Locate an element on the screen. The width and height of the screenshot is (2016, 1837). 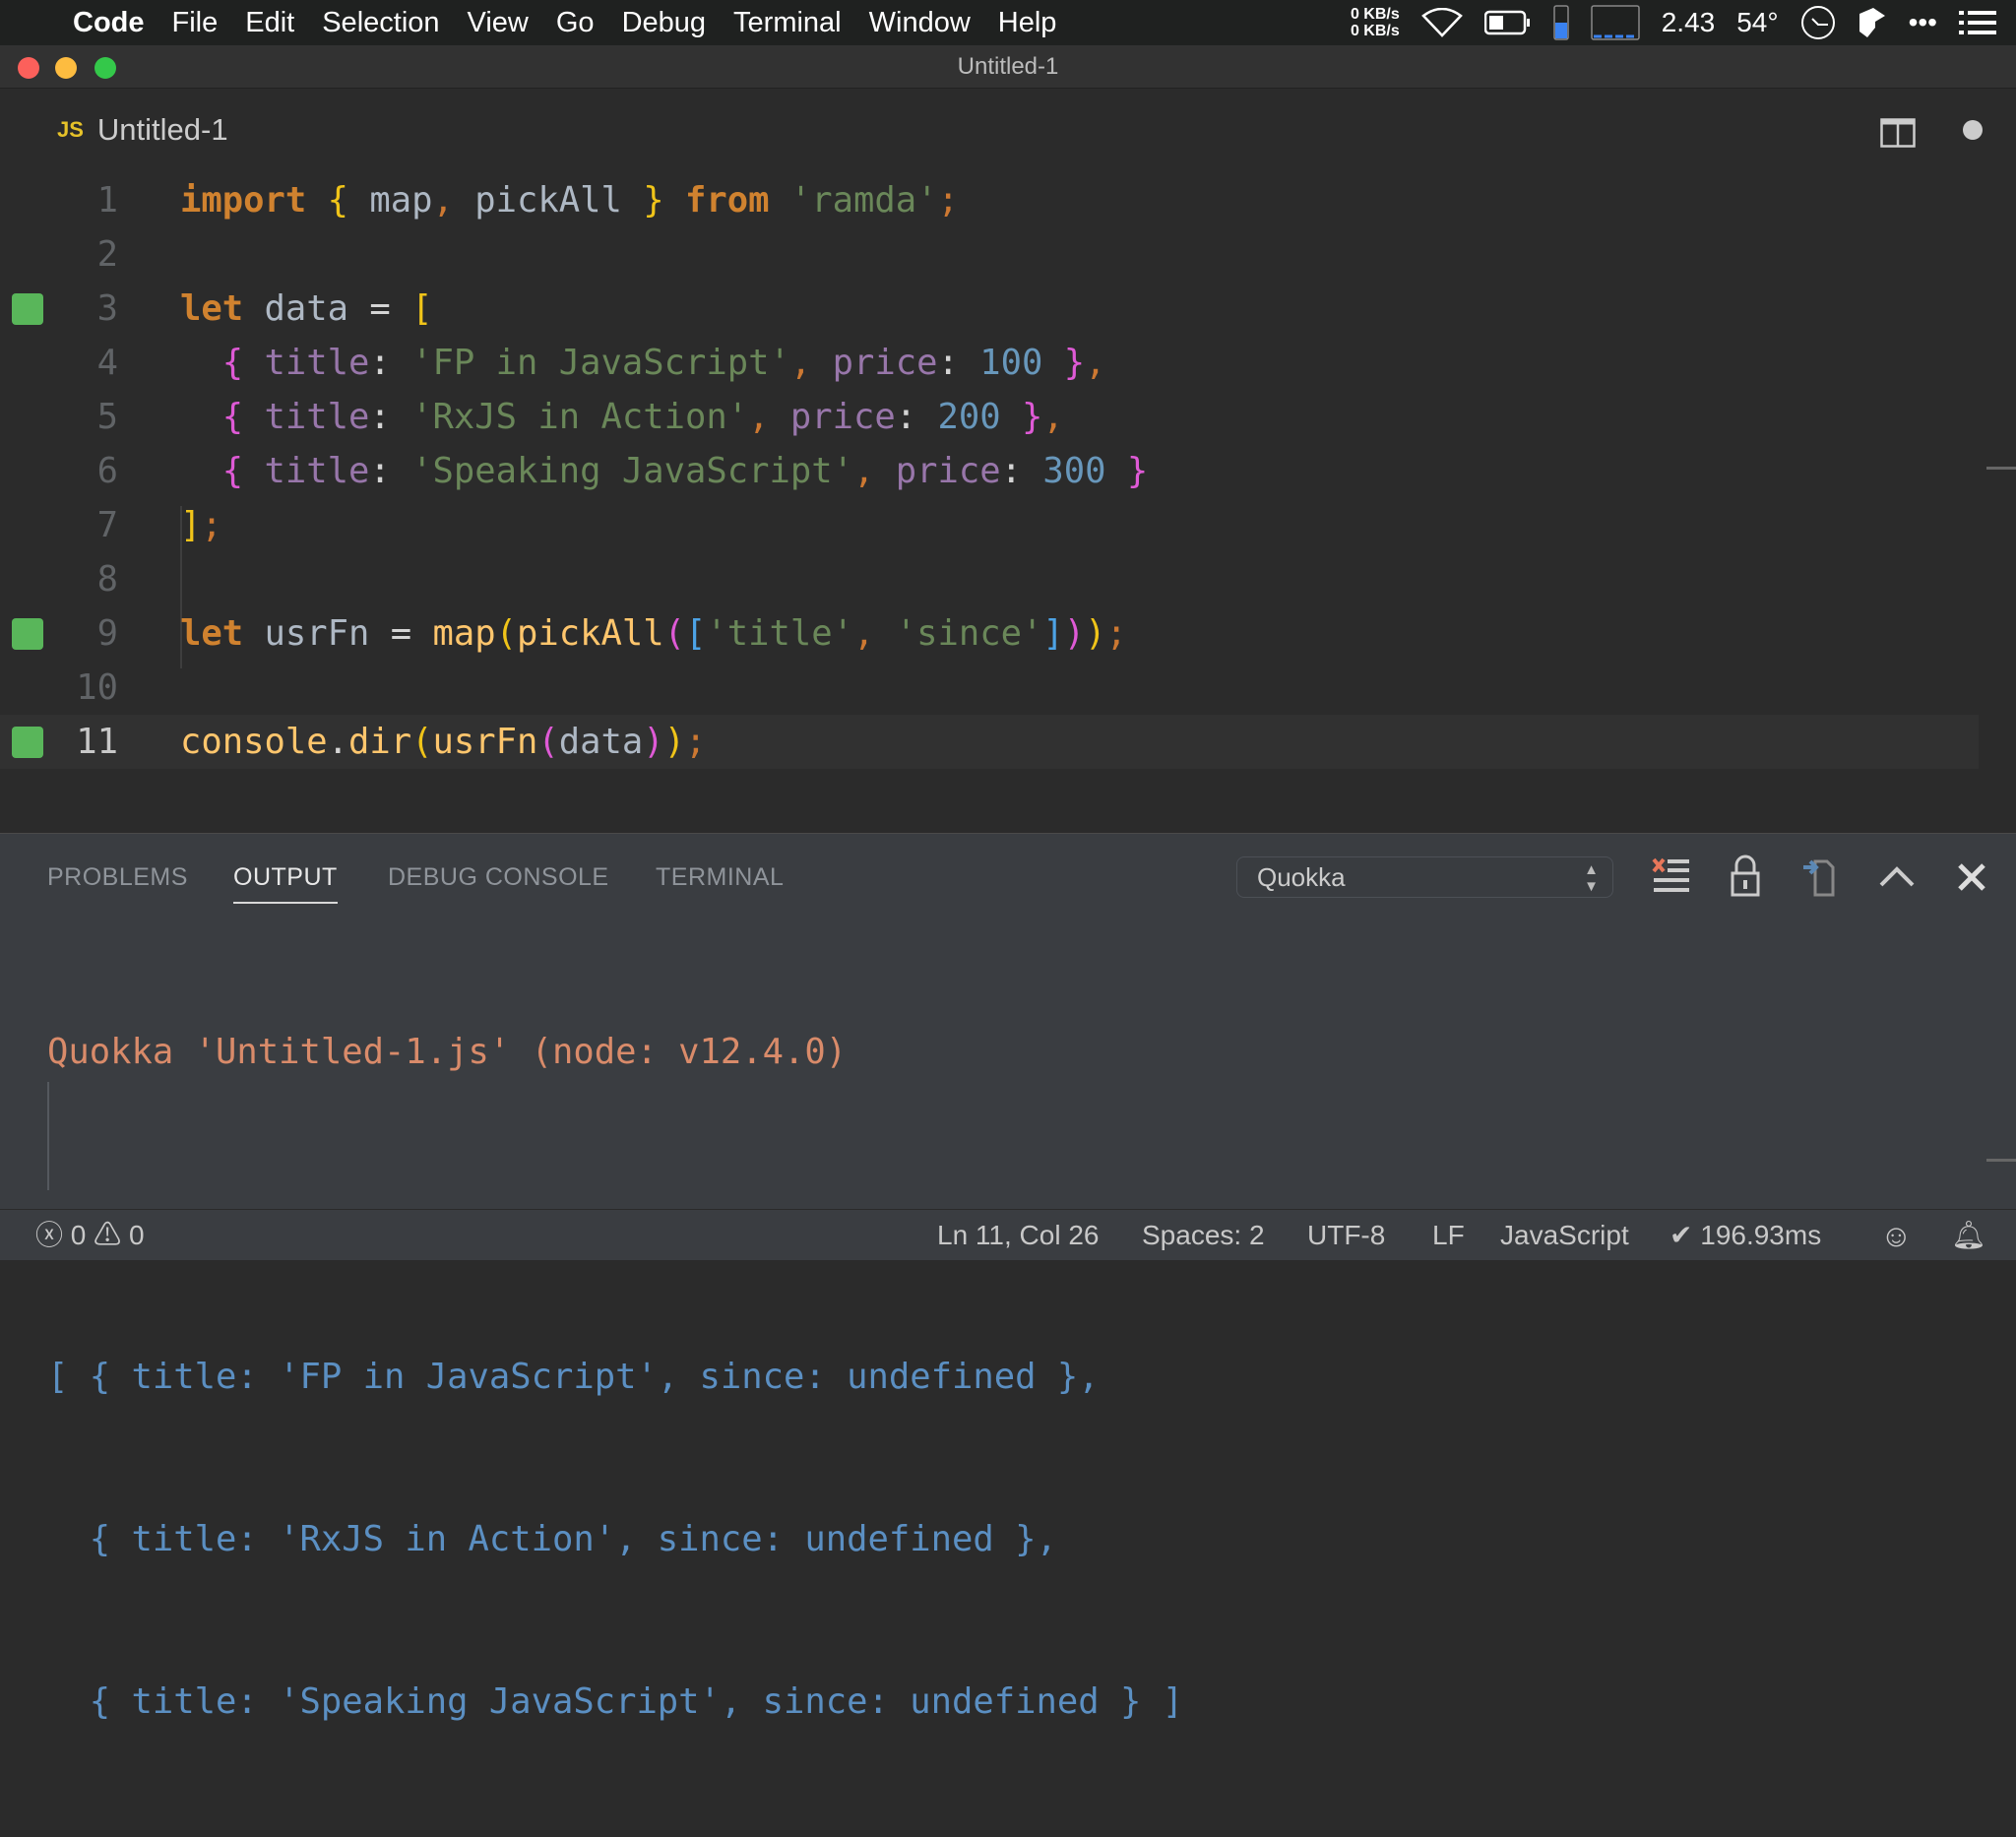
menu-view: View is located at coordinates (498, 23).